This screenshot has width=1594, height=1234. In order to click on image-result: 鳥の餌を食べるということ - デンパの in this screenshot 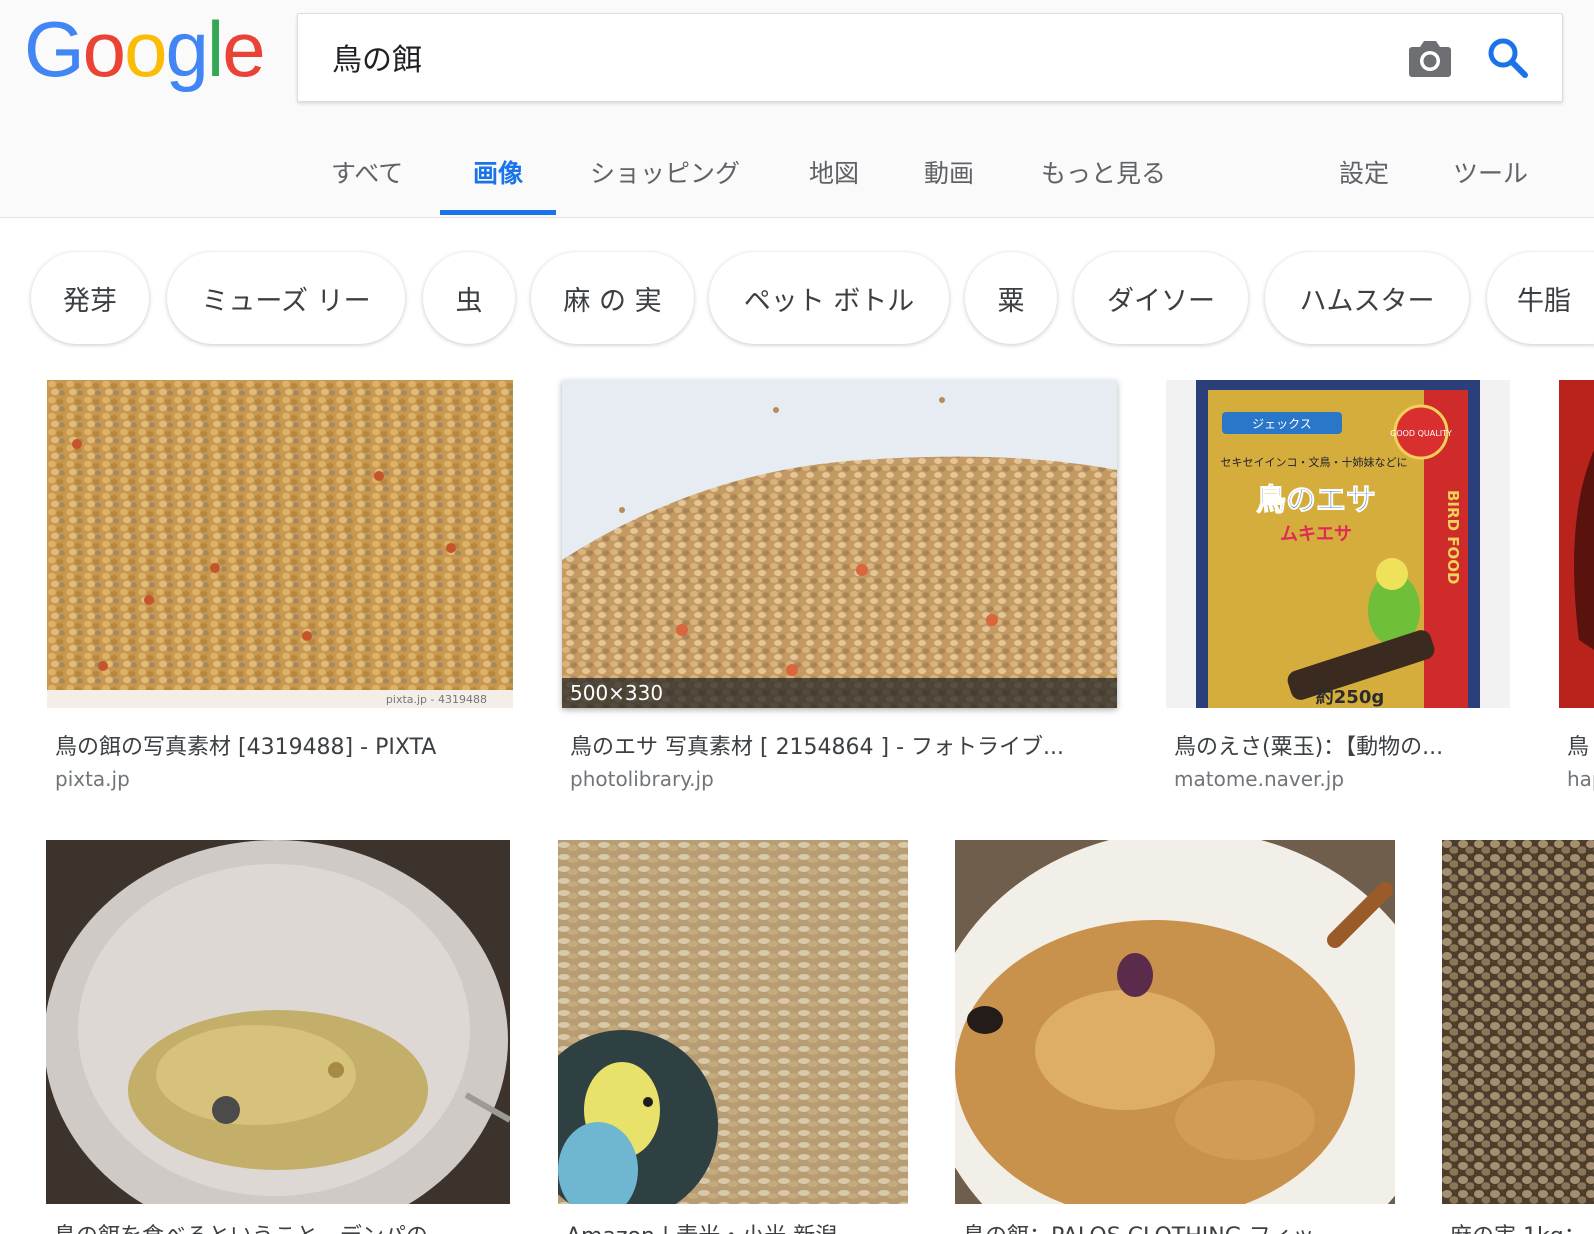, I will do `click(278, 1037)`.